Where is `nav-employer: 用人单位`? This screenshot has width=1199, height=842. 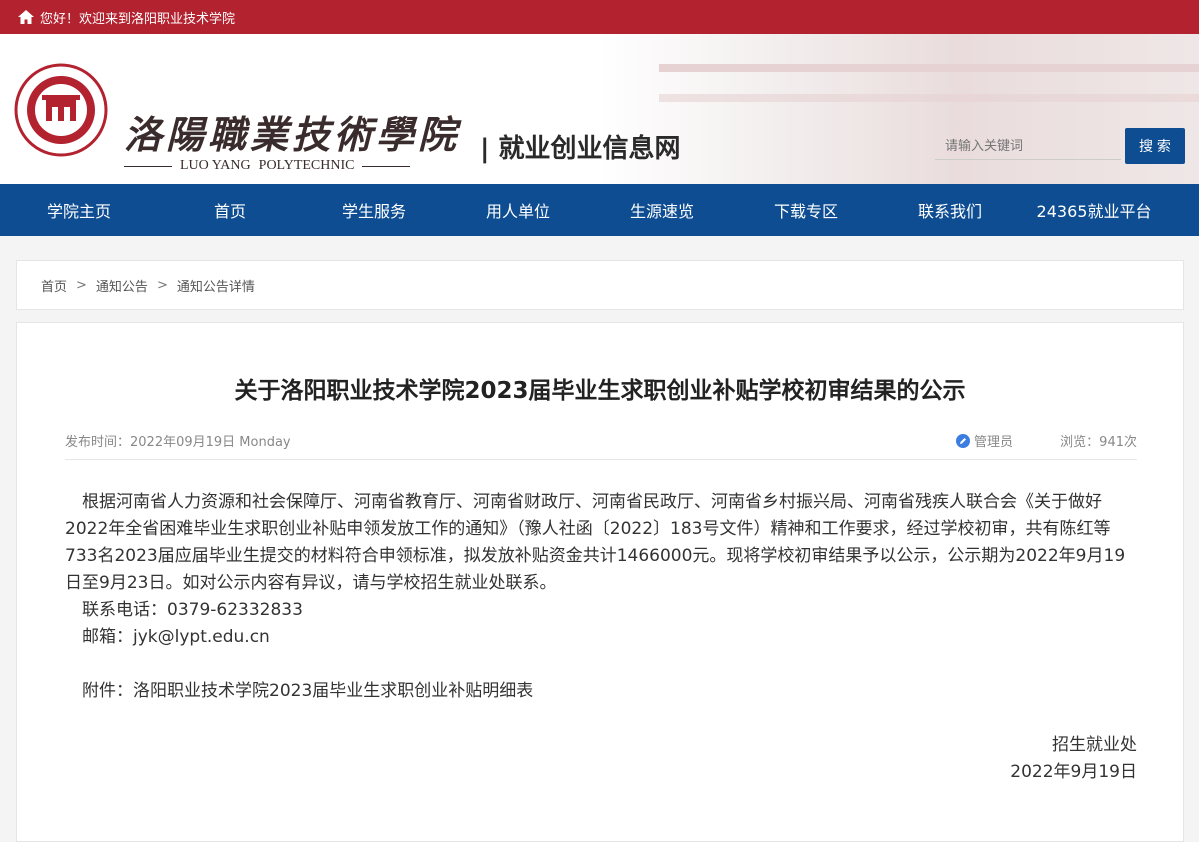
nav-employer: 用人单位 is located at coordinates (518, 210).